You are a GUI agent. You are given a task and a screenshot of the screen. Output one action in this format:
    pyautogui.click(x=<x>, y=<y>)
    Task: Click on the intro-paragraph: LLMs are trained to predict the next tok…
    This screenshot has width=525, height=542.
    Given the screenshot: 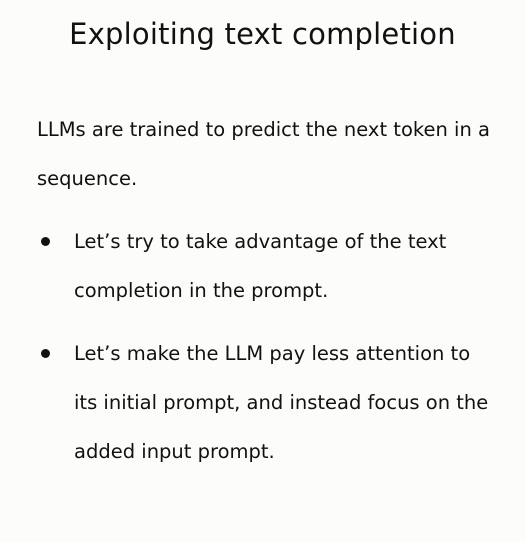 What is the action you would take?
    pyautogui.click(x=263, y=154)
    